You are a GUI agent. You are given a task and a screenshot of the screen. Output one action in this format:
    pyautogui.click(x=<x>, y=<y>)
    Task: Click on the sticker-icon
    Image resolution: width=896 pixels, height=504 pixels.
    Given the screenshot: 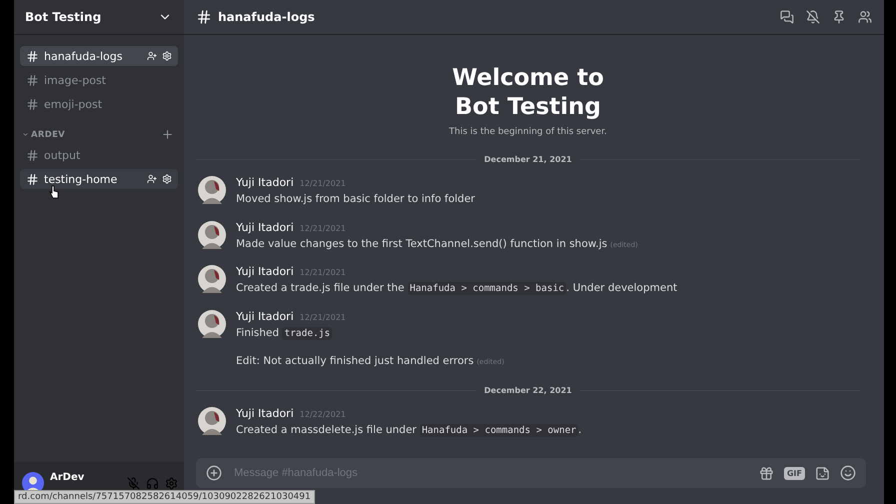 What is the action you would take?
    pyautogui.click(x=822, y=473)
    